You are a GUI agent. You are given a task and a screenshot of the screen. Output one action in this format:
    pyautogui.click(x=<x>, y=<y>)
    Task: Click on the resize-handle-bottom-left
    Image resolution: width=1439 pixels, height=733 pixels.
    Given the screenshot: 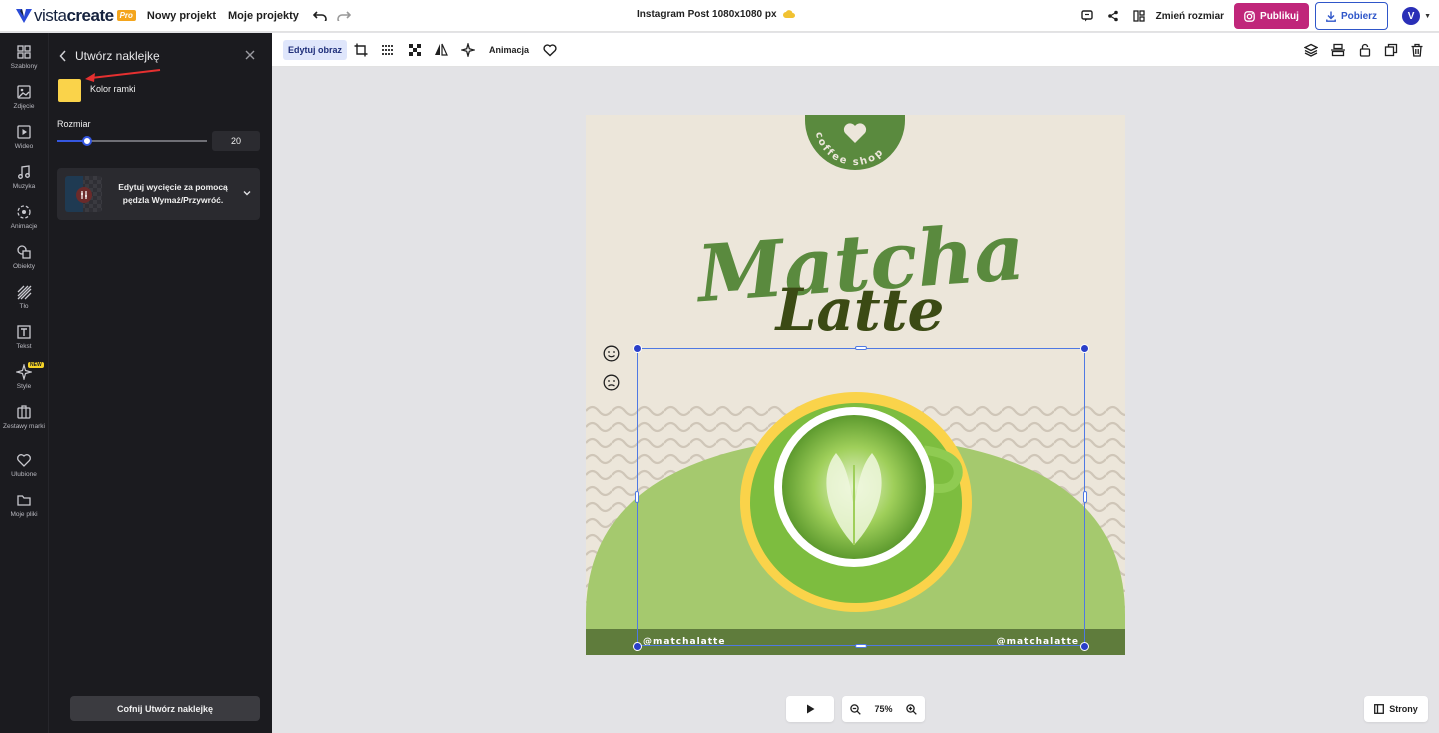 What is the action you would take?
    pyautogui.click(x=637, y=646)
    